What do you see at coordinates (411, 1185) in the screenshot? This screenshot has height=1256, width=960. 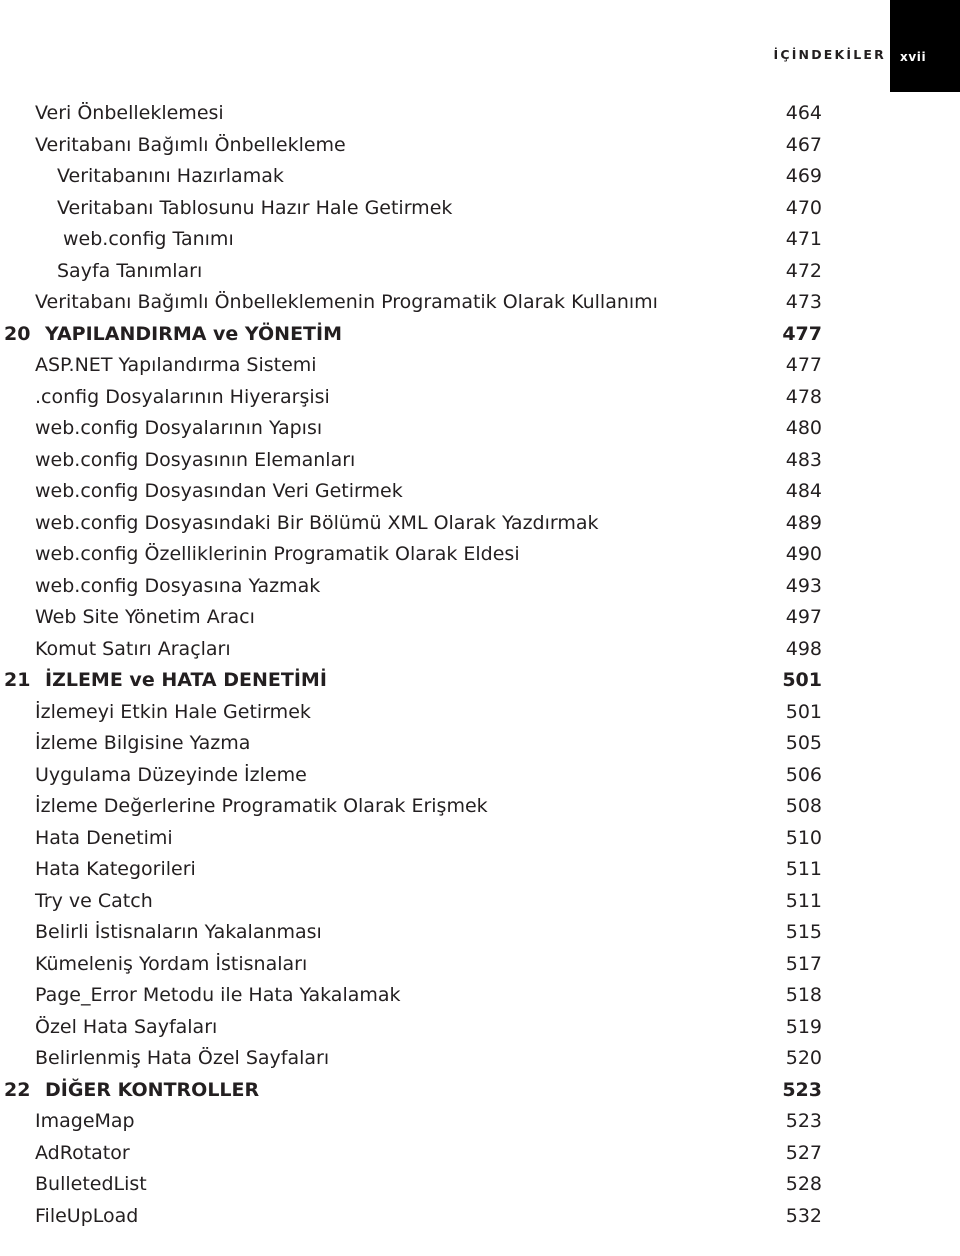 I see `toc-row: BulletedList 528` at bounding box center [411, 1185].